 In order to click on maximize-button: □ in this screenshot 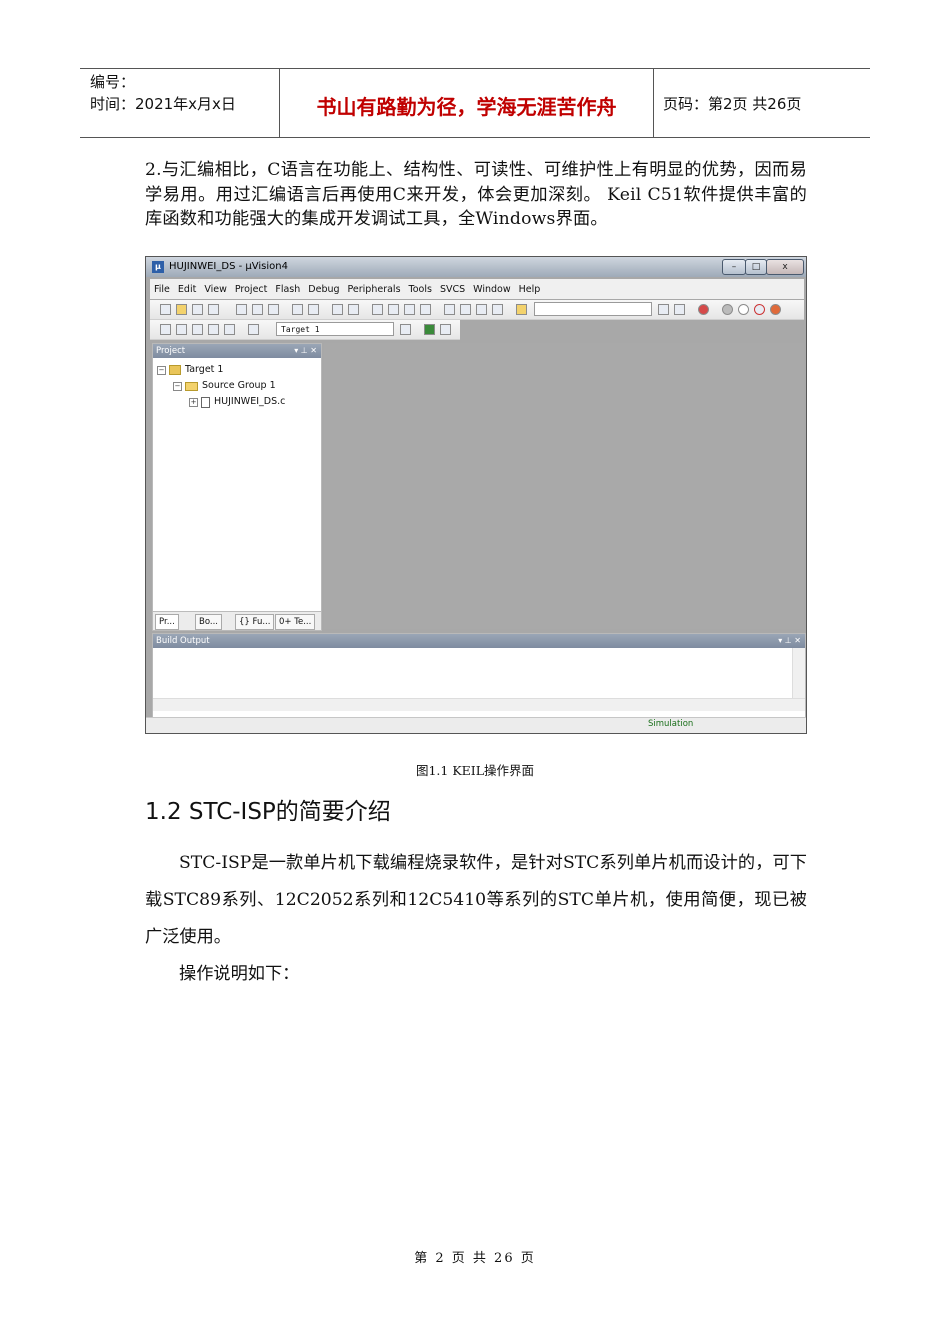, I will do `click(756, 267)`.